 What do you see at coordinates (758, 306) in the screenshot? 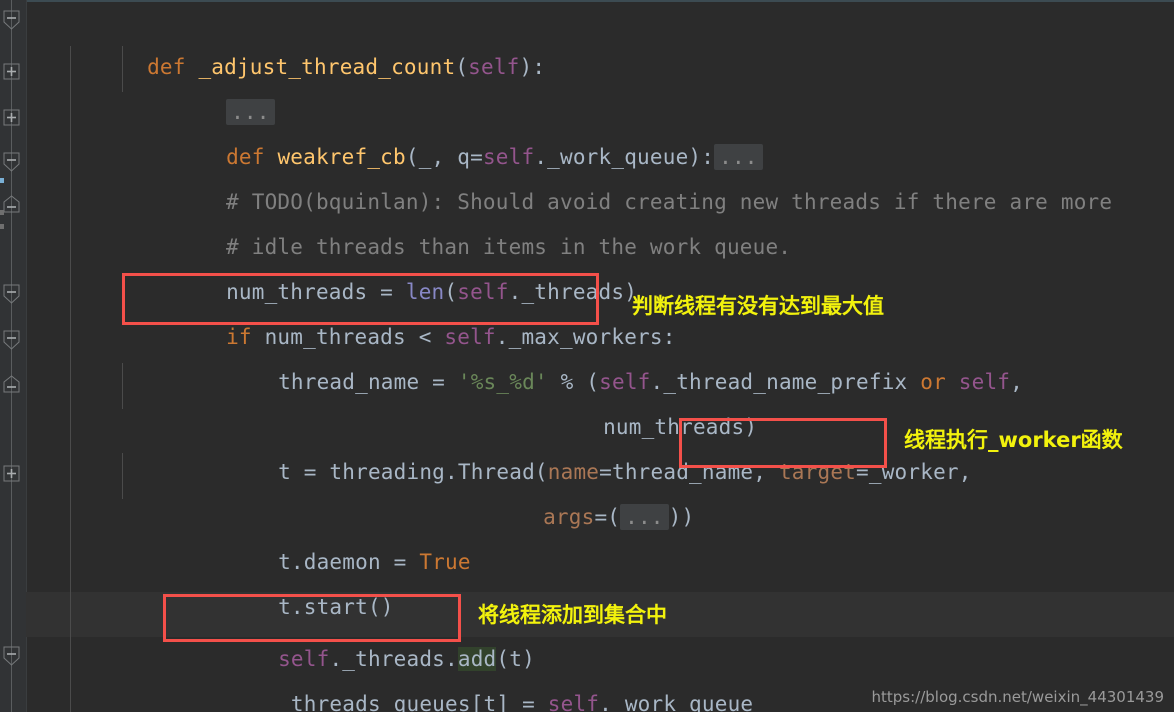
I see `annotation-max-value: 判断线程有没有达到最大值` at bounding box center [758, 306].